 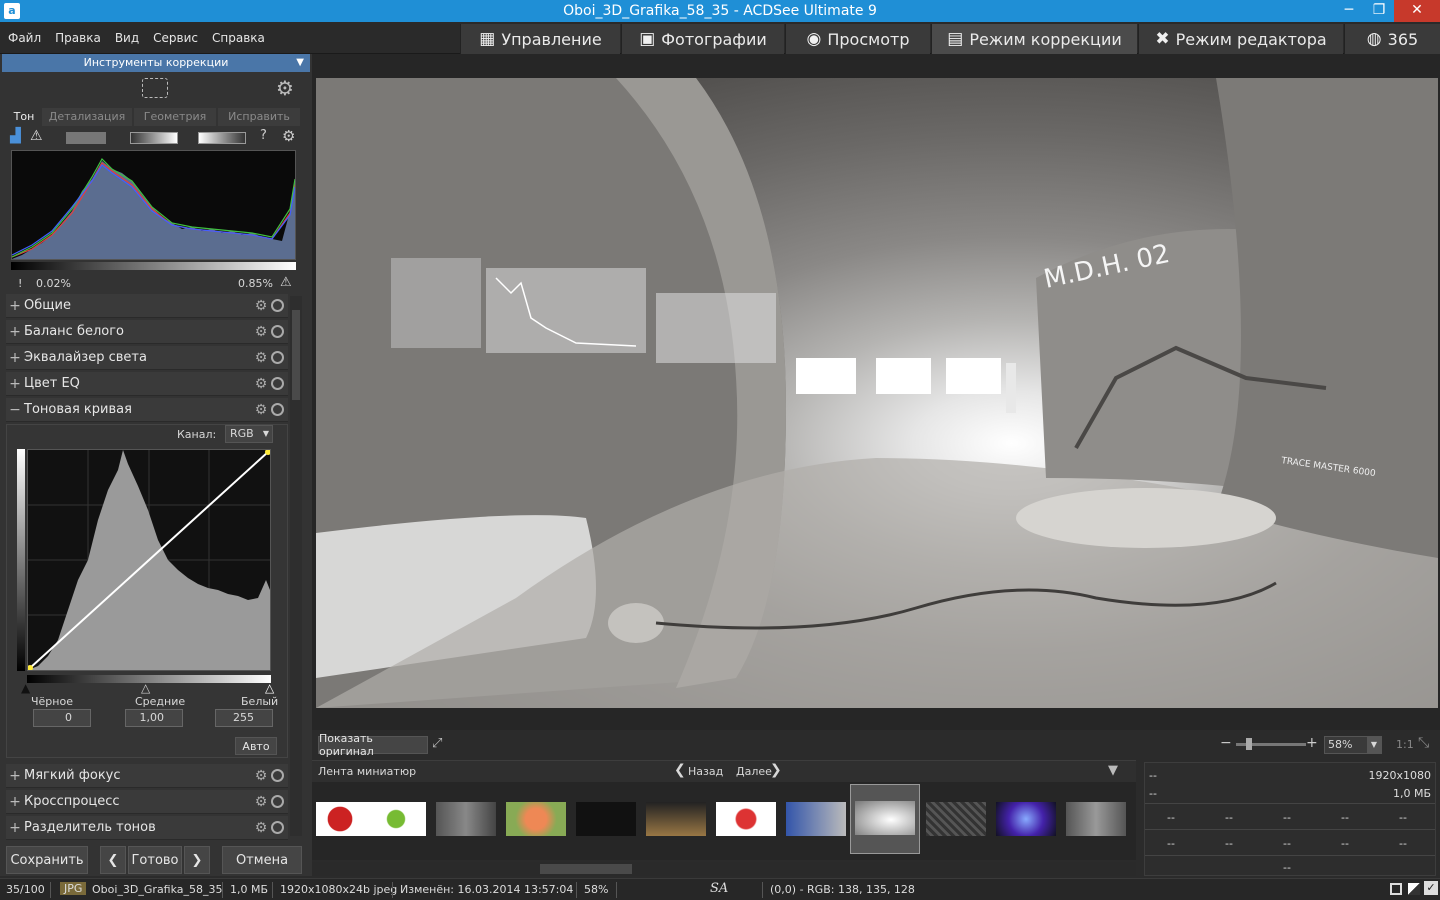 What do you see at coordinates (147, 332) in the screenshot?
I see `section-white-balance: + Баланс белого ⚙` at bounding box center [147, 332].